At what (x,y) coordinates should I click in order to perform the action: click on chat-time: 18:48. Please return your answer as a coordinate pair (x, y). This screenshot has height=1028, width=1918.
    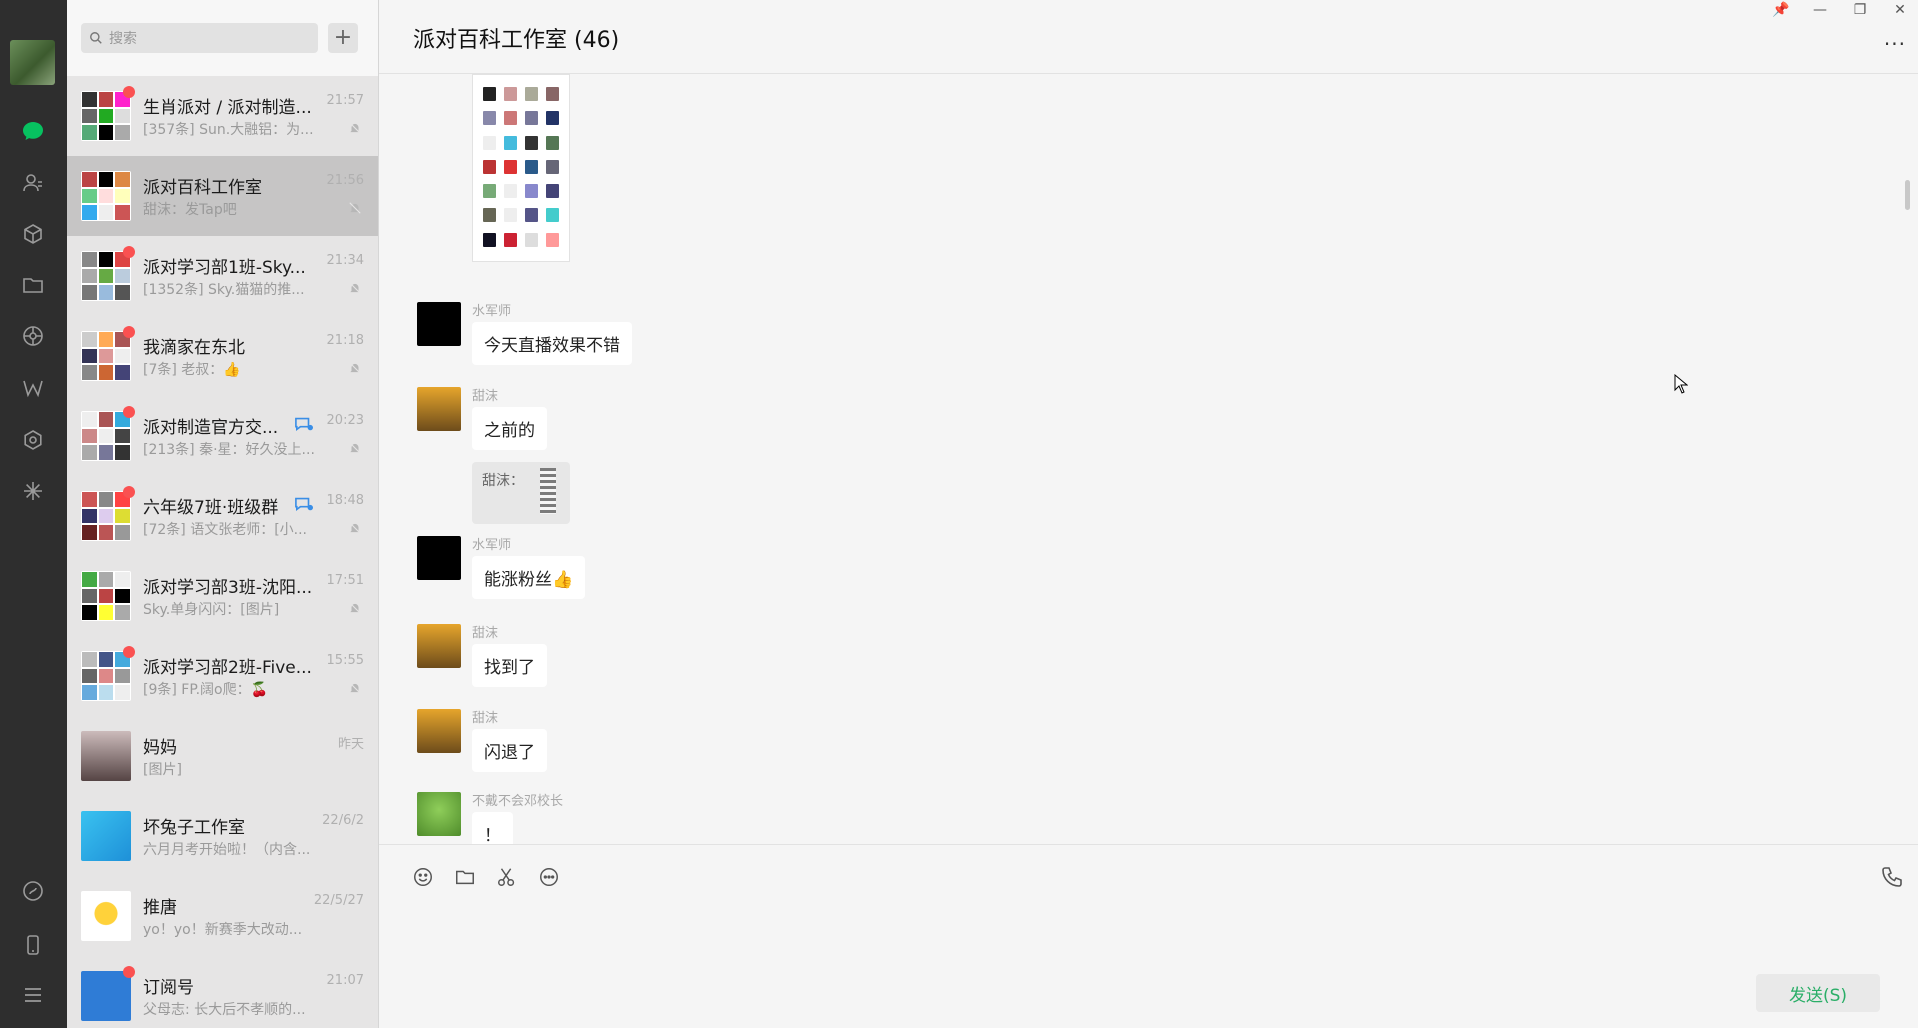
    Looking at the image, I should click on (345, 500).